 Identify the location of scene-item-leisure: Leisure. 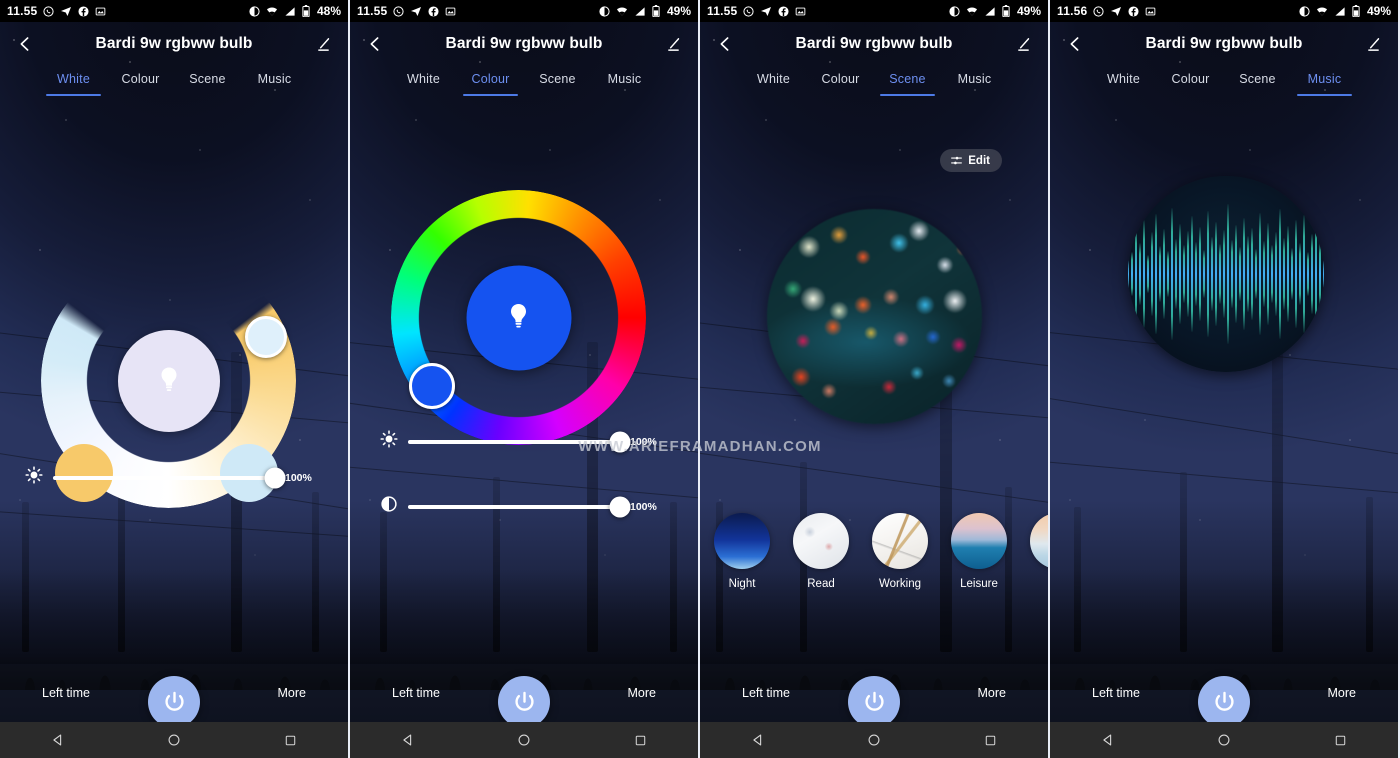
(979, 551).